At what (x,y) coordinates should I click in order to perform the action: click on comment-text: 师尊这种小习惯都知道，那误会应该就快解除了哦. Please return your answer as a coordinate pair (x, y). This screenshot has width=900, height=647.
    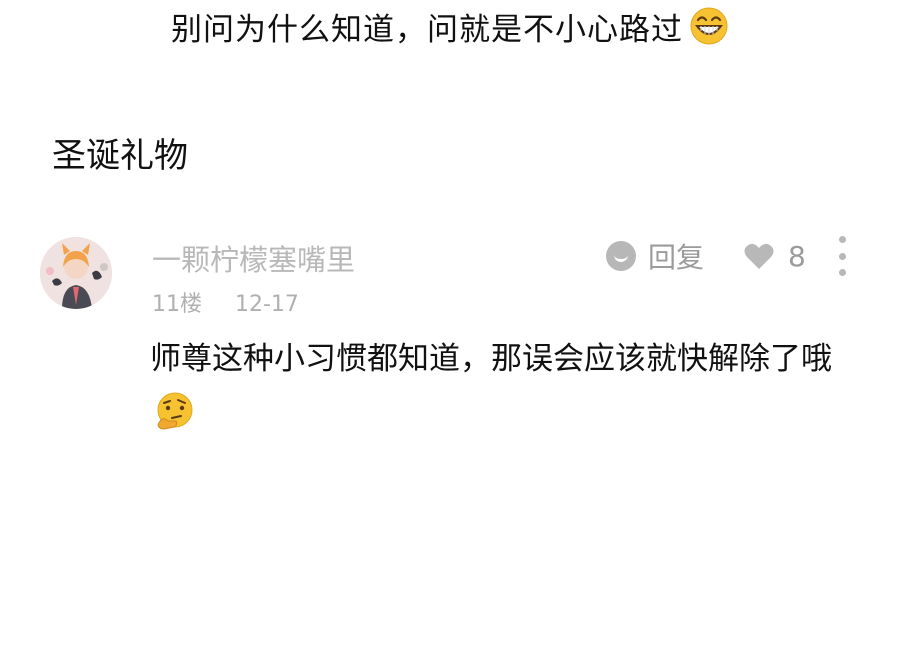
    Looking at the image, I should click on (491, 359).